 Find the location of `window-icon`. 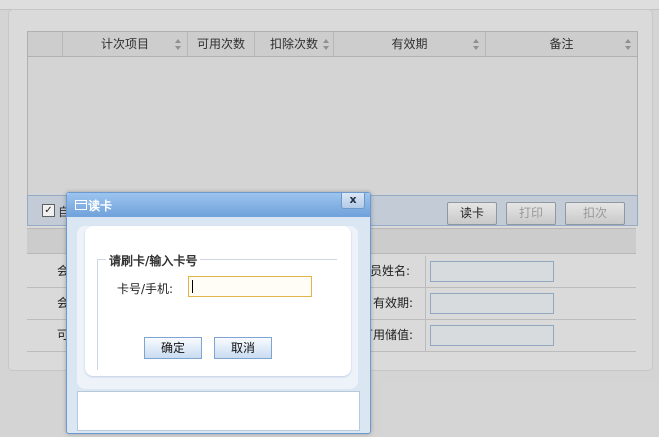

window-icon is located at coordinates (81, 205).